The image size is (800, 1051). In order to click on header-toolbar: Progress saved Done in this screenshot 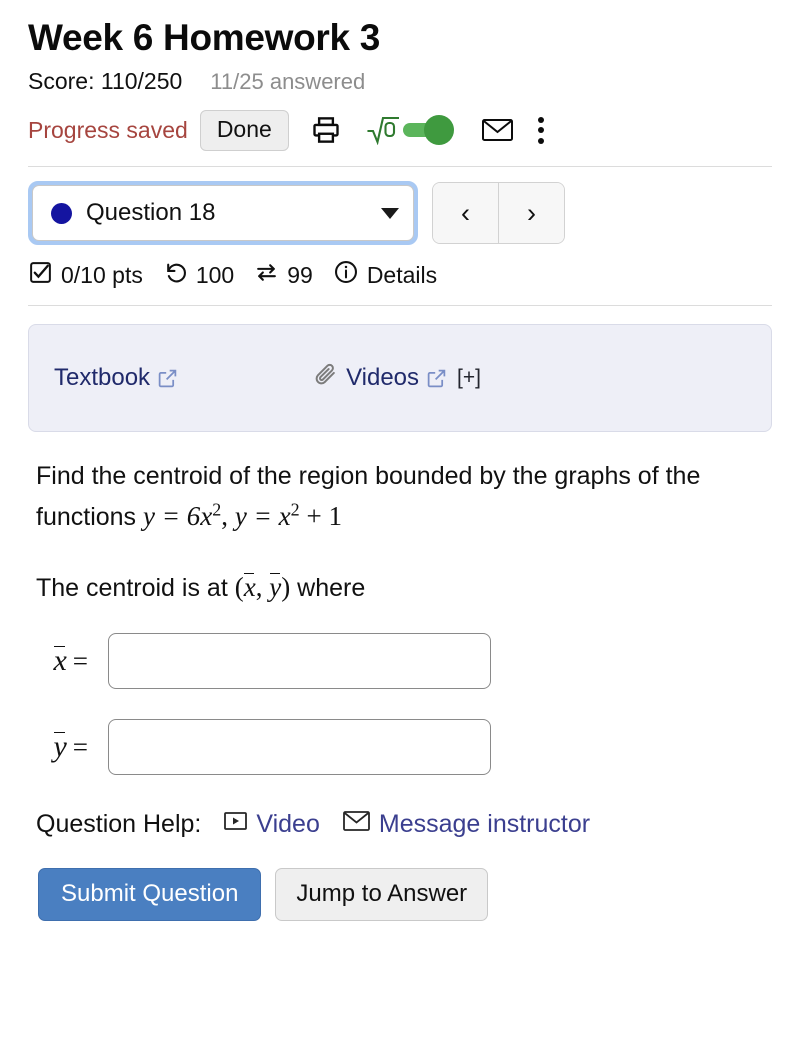, I will do `click(400, 130)`.